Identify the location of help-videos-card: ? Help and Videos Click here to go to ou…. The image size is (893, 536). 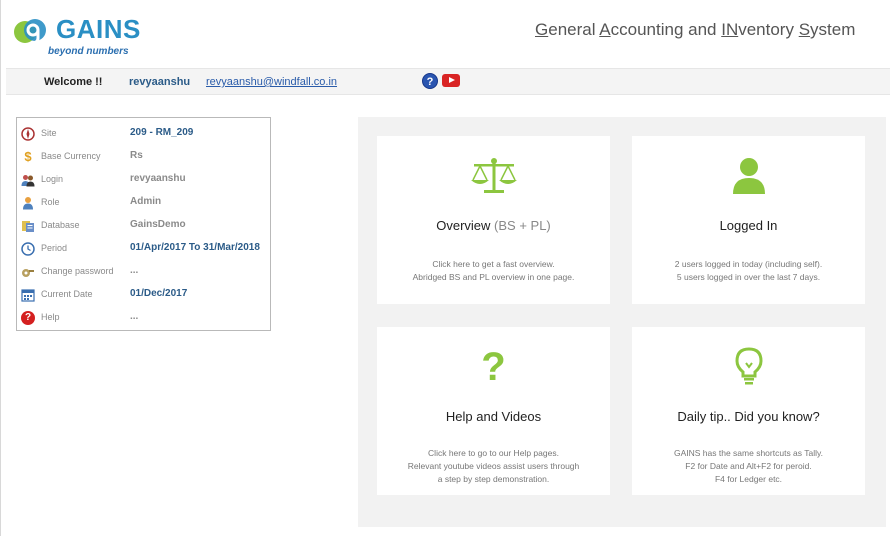
(493, 411).